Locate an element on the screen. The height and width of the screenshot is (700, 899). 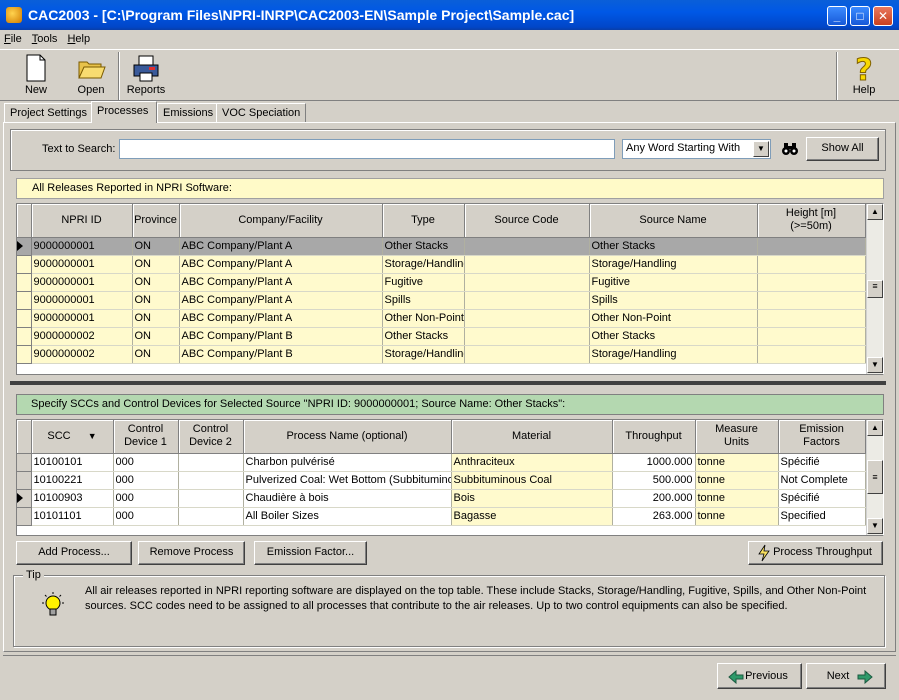
col-province: Province is located at coordinates (156, 221).